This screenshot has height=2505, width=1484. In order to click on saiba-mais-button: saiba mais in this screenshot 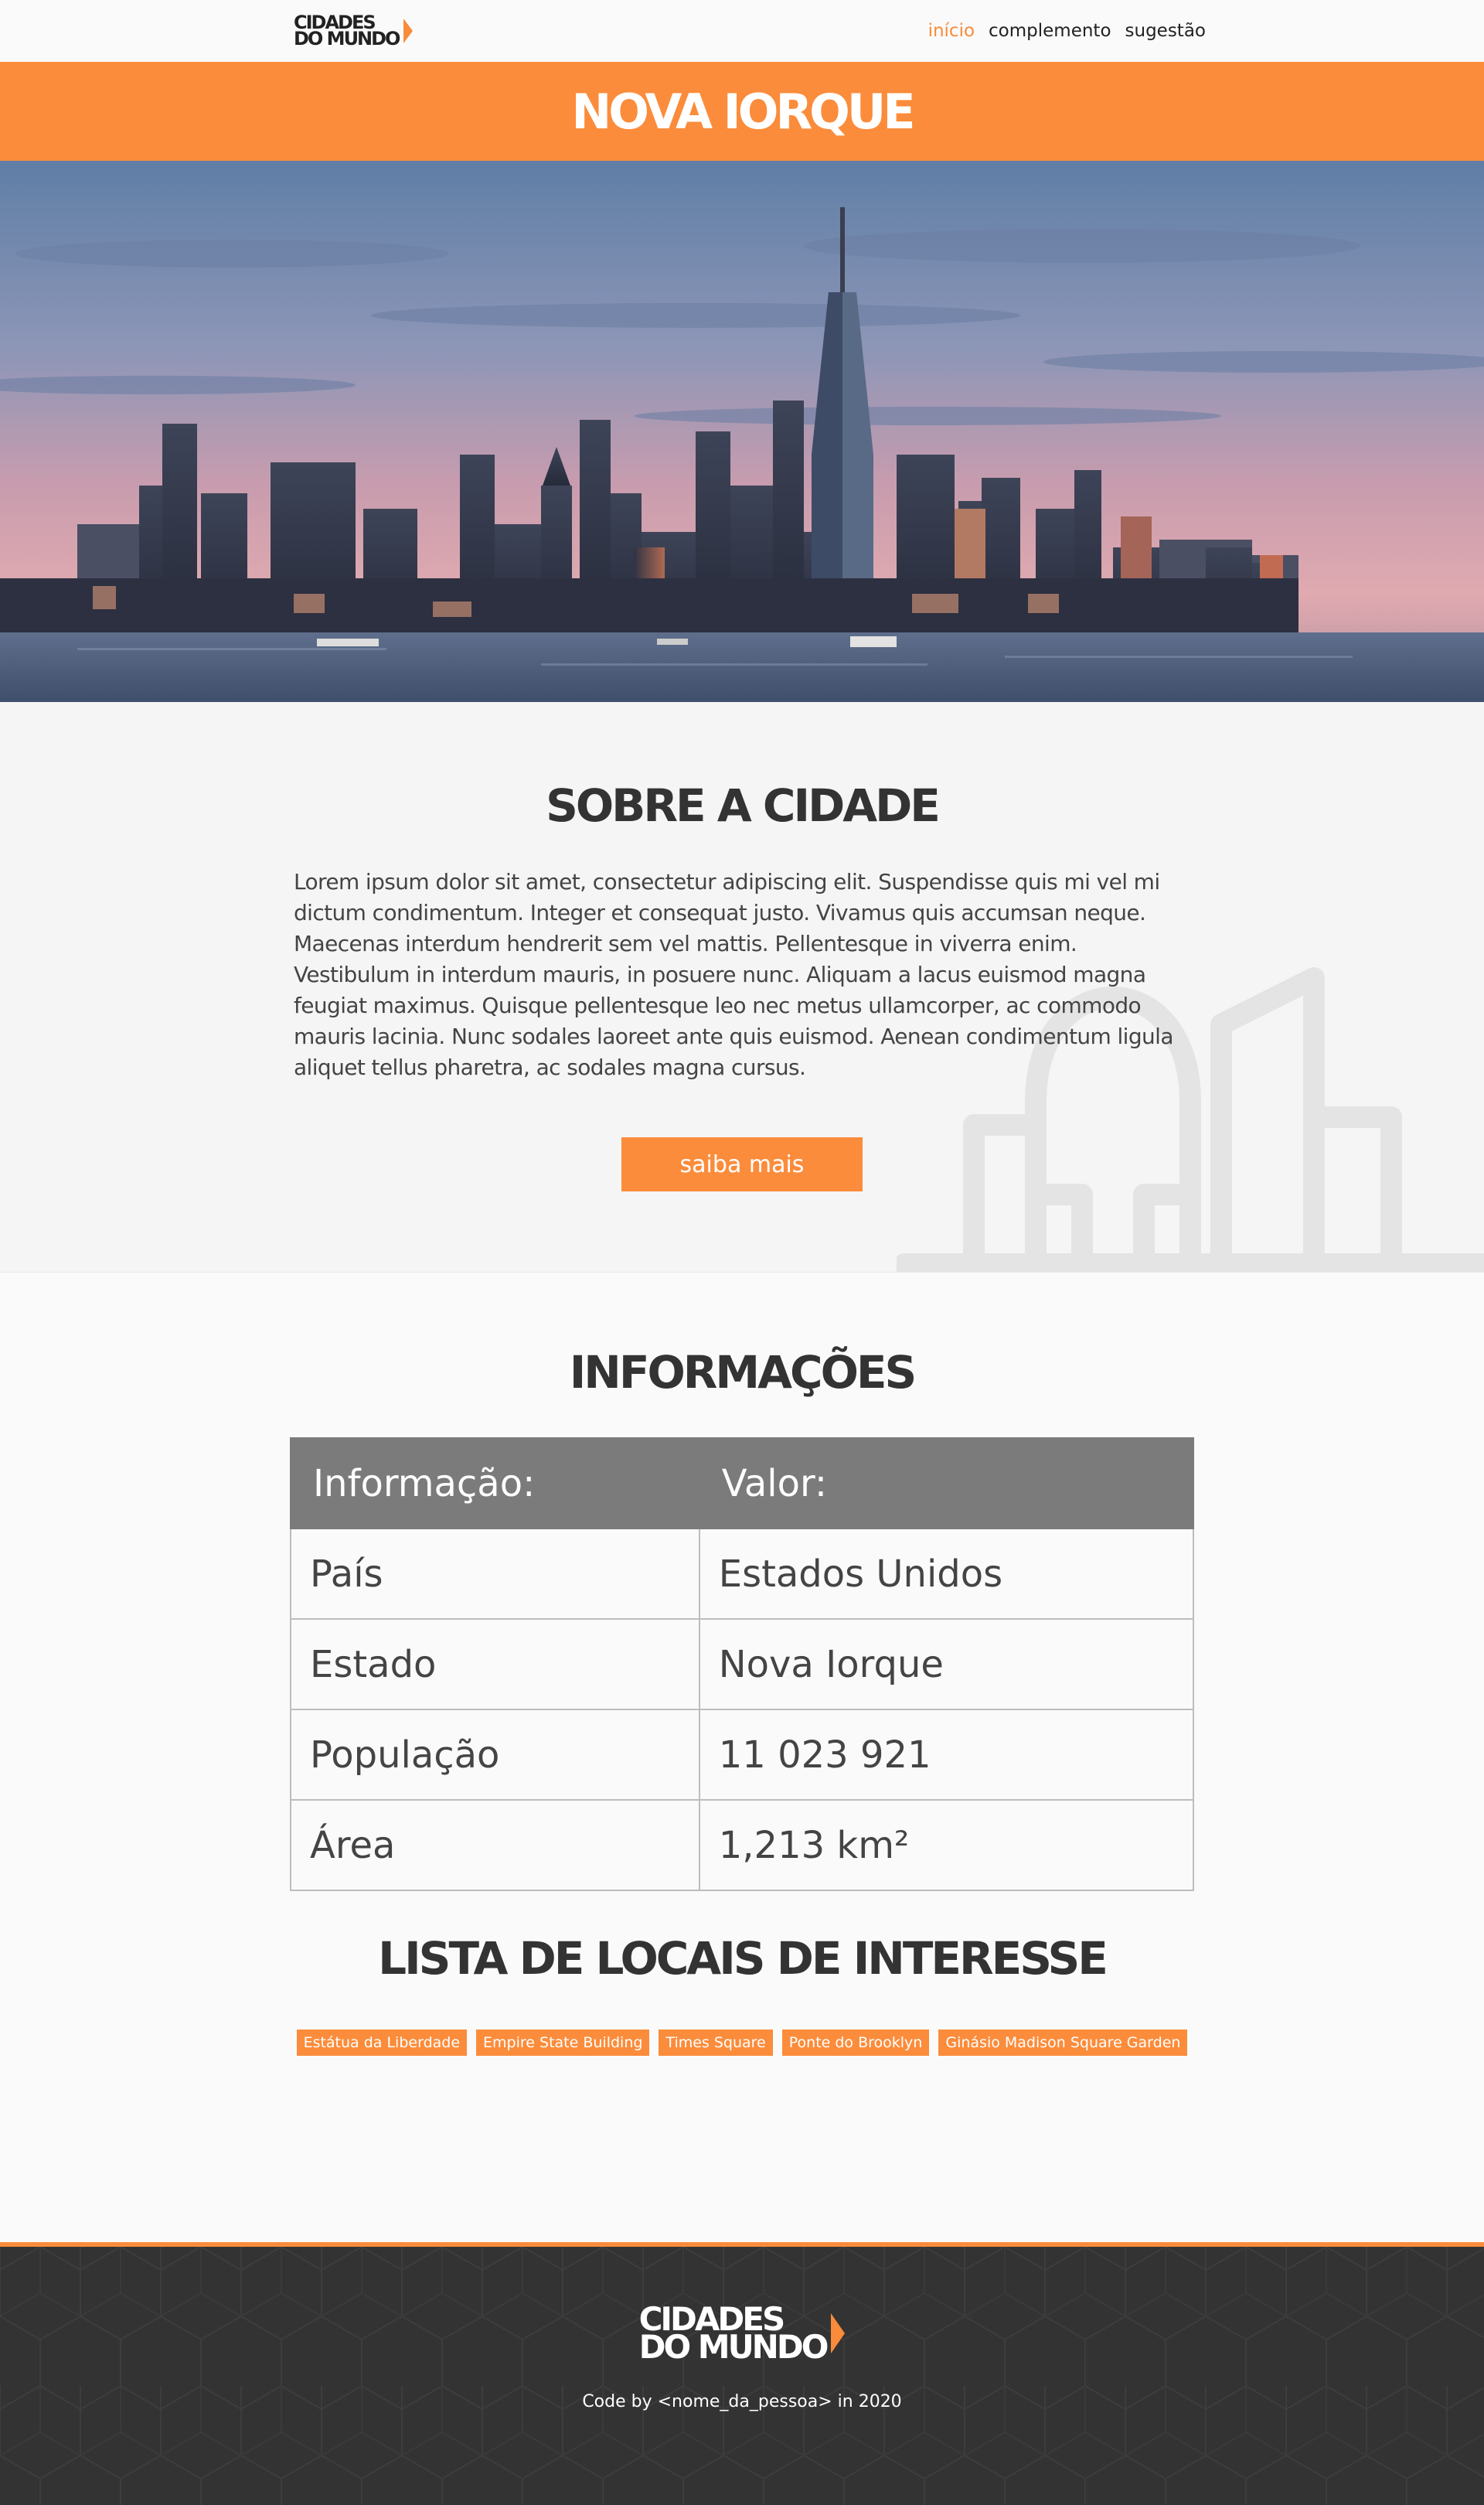, I will do `click(742, 1164)`.